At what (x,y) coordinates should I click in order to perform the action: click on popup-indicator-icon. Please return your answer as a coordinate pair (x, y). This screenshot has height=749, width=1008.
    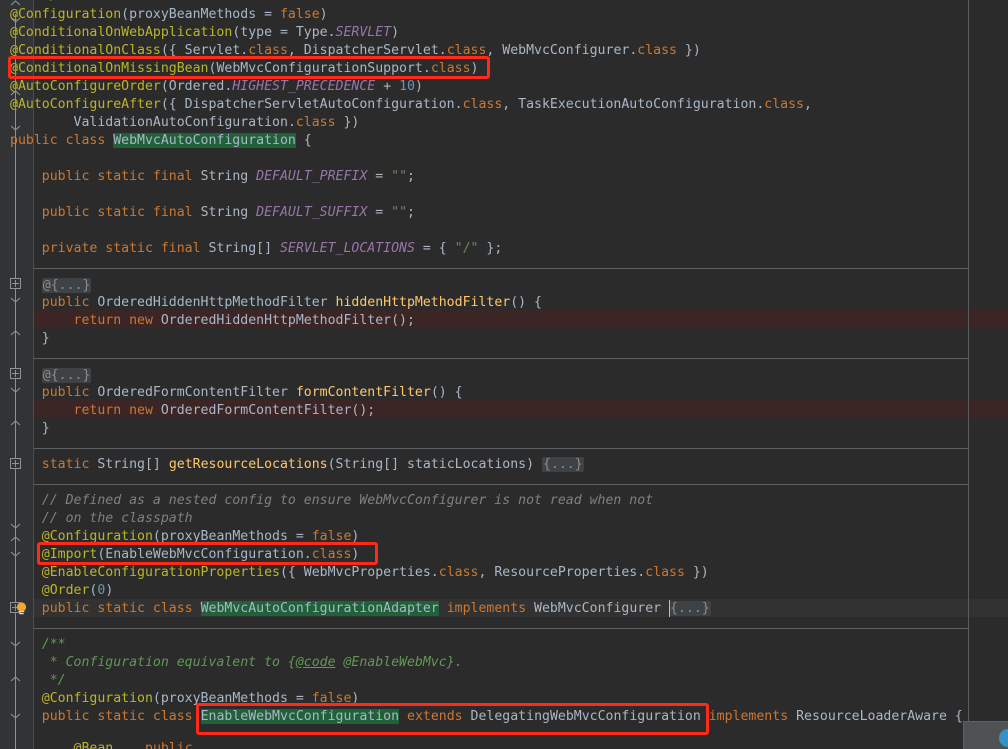
    Looking at the image, I should click on (1003, 738).